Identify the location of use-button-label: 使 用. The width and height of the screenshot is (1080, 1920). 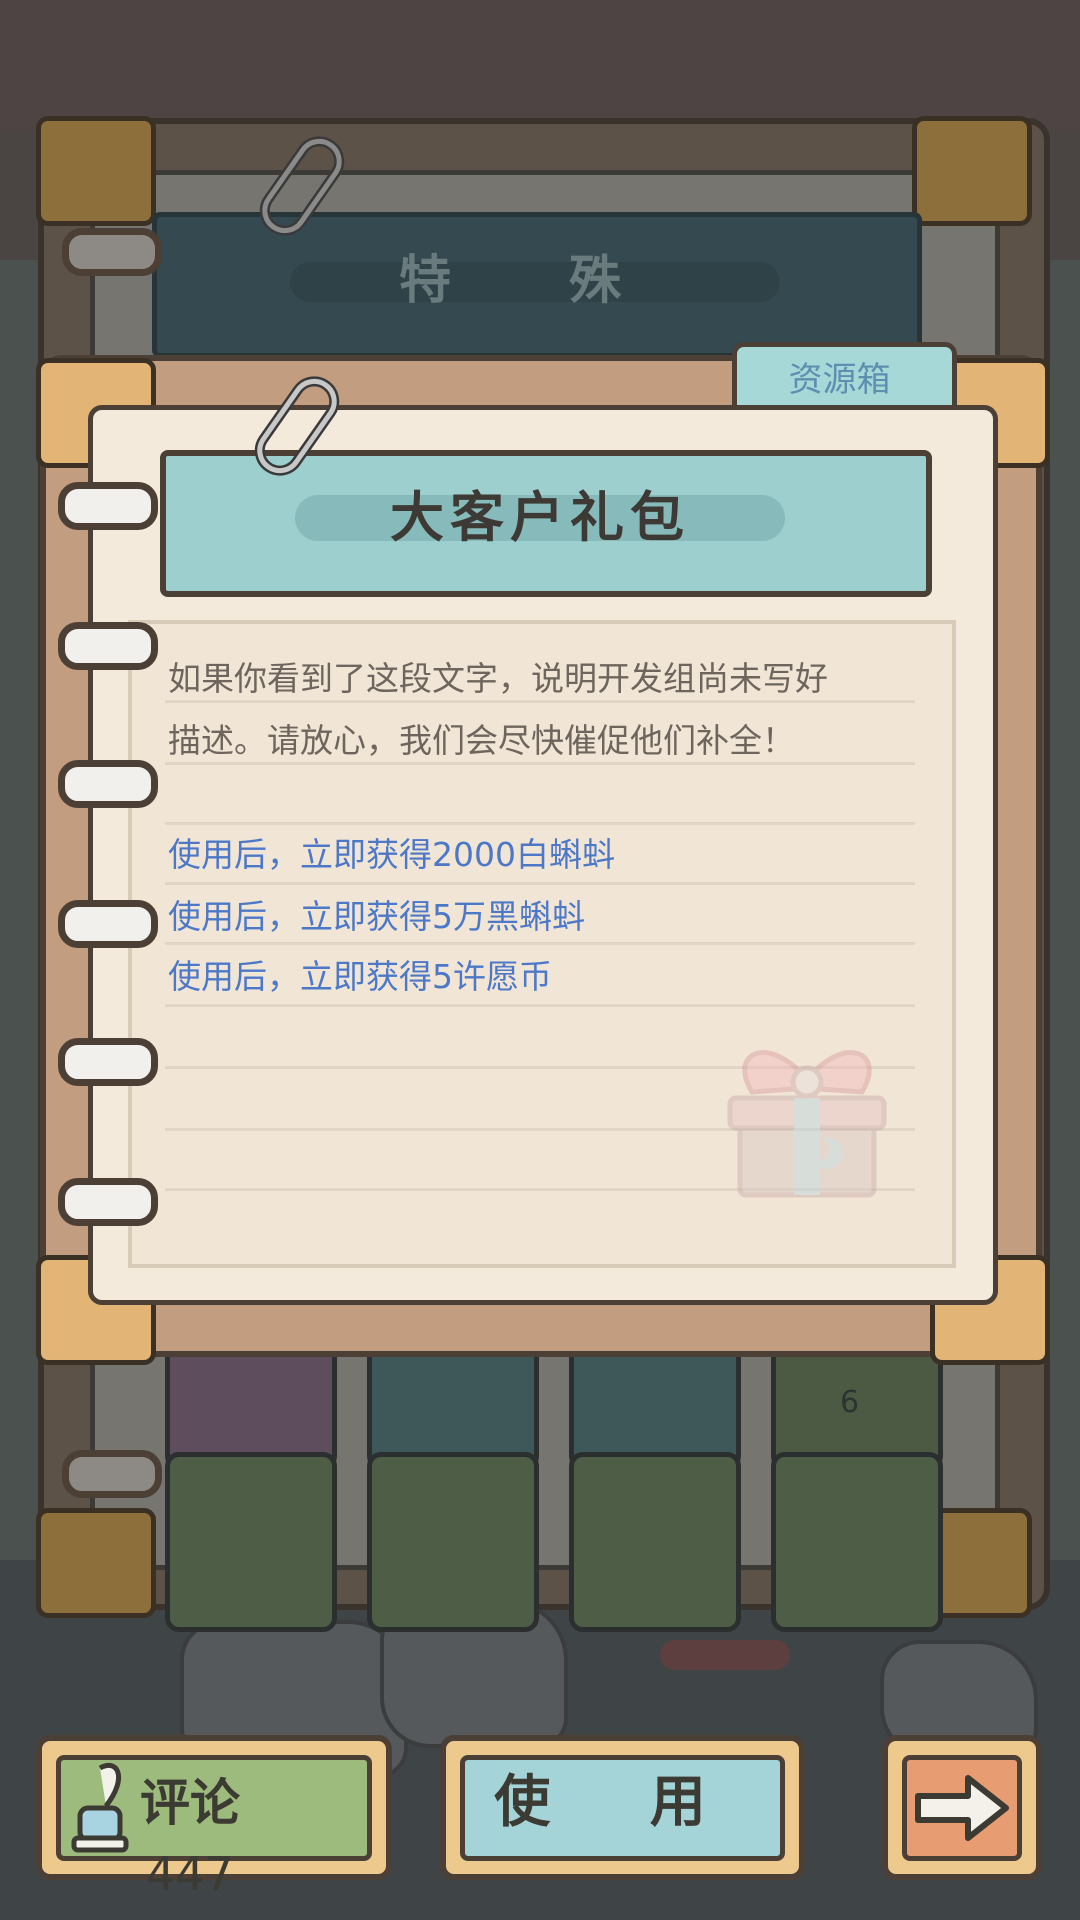
(620, 1802).